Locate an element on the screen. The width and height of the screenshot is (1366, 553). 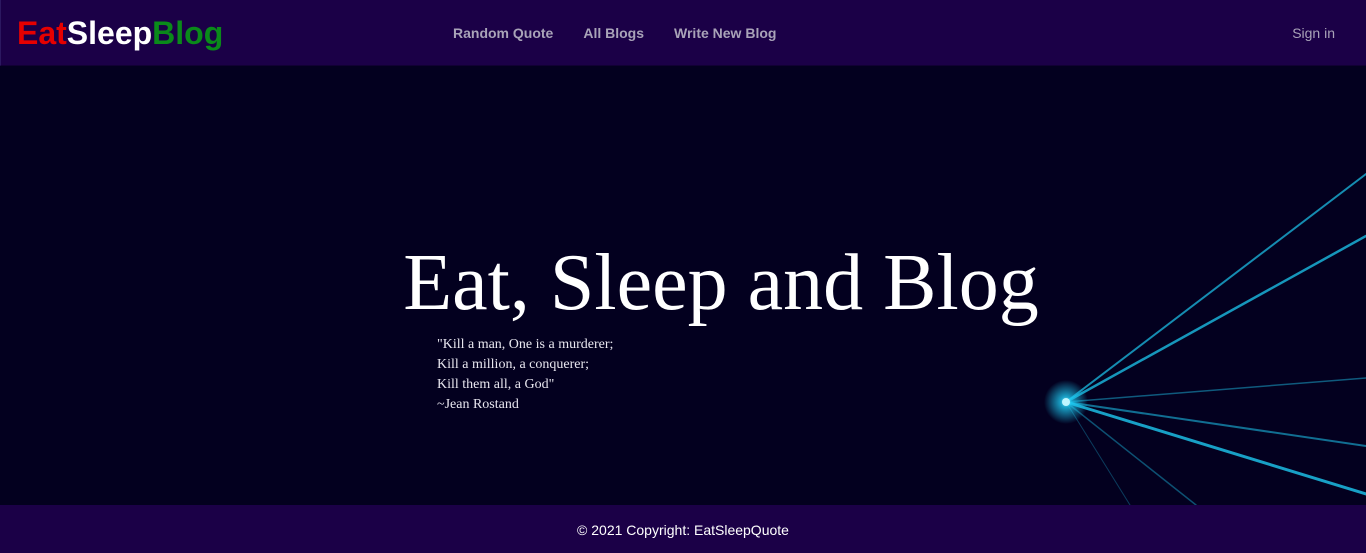
brand-eat: Eat is located at coordinates (42, 33).